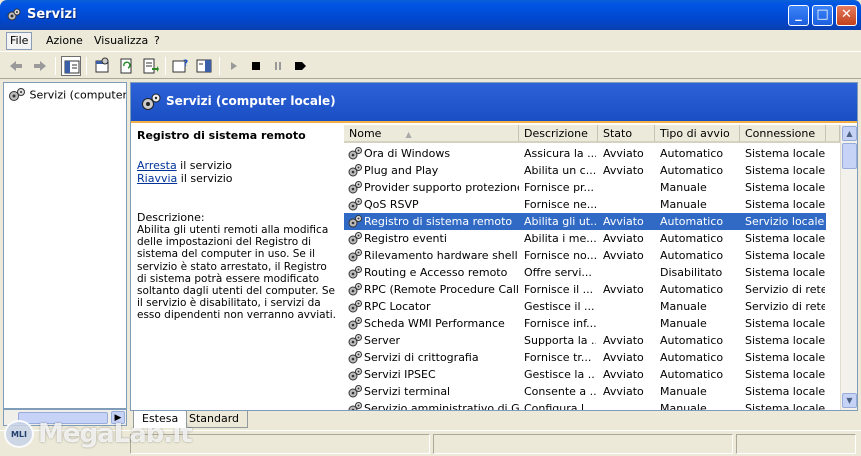 This screenshot has height=456, width=861. Describe the element at coordinates (67, 95) in the screenshot. I see `tree-item-services: Servizi (computer locale)` at that location.